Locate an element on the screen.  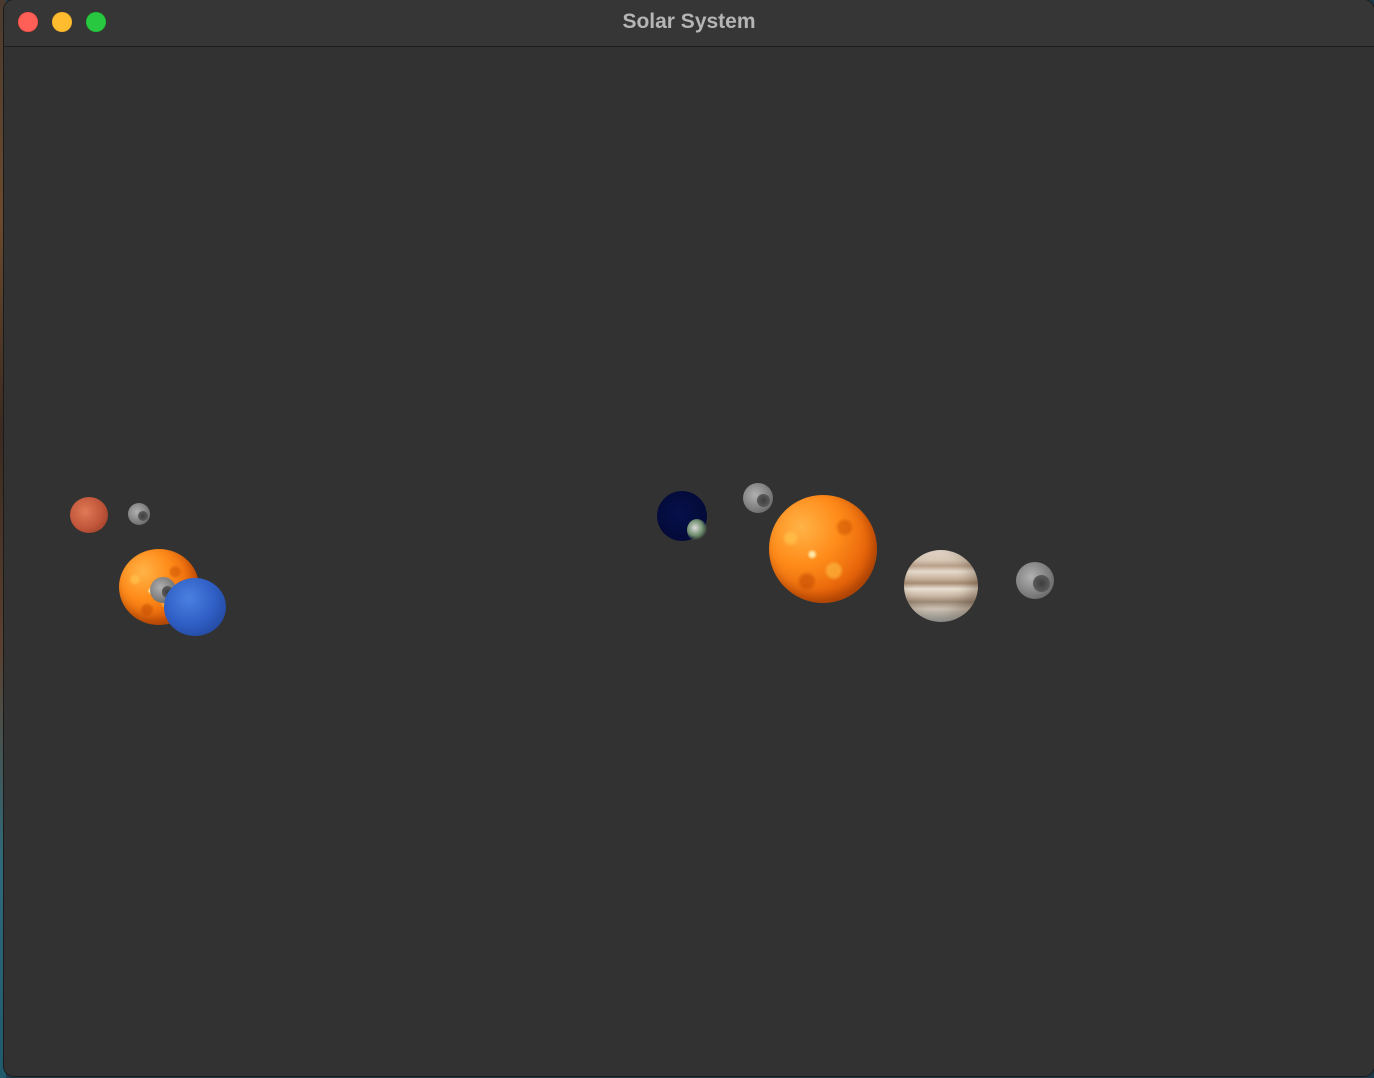
earth-planet is located at coordinates (682, 516).